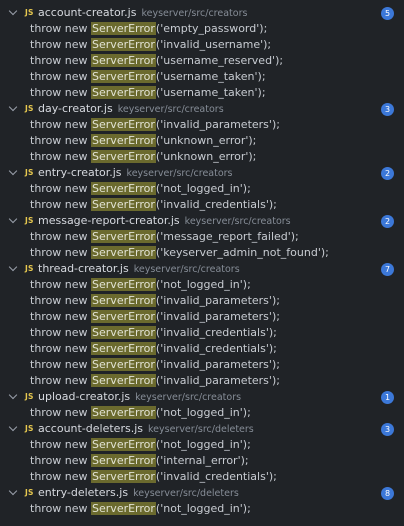 The height and width of the screenshot is (526, 404). I want to click on match-rest: ('keyserver_admin_not_found');, so click(242, 252).